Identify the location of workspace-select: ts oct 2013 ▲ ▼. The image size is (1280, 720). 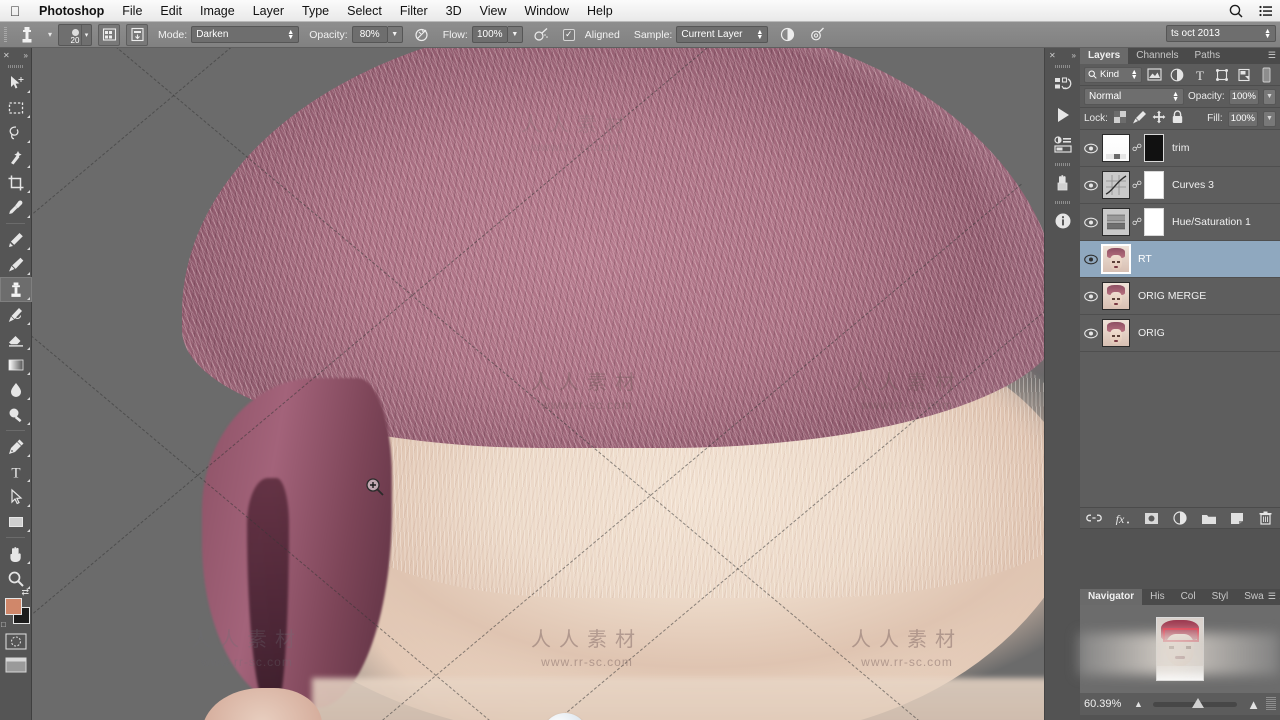
(1221, 33).